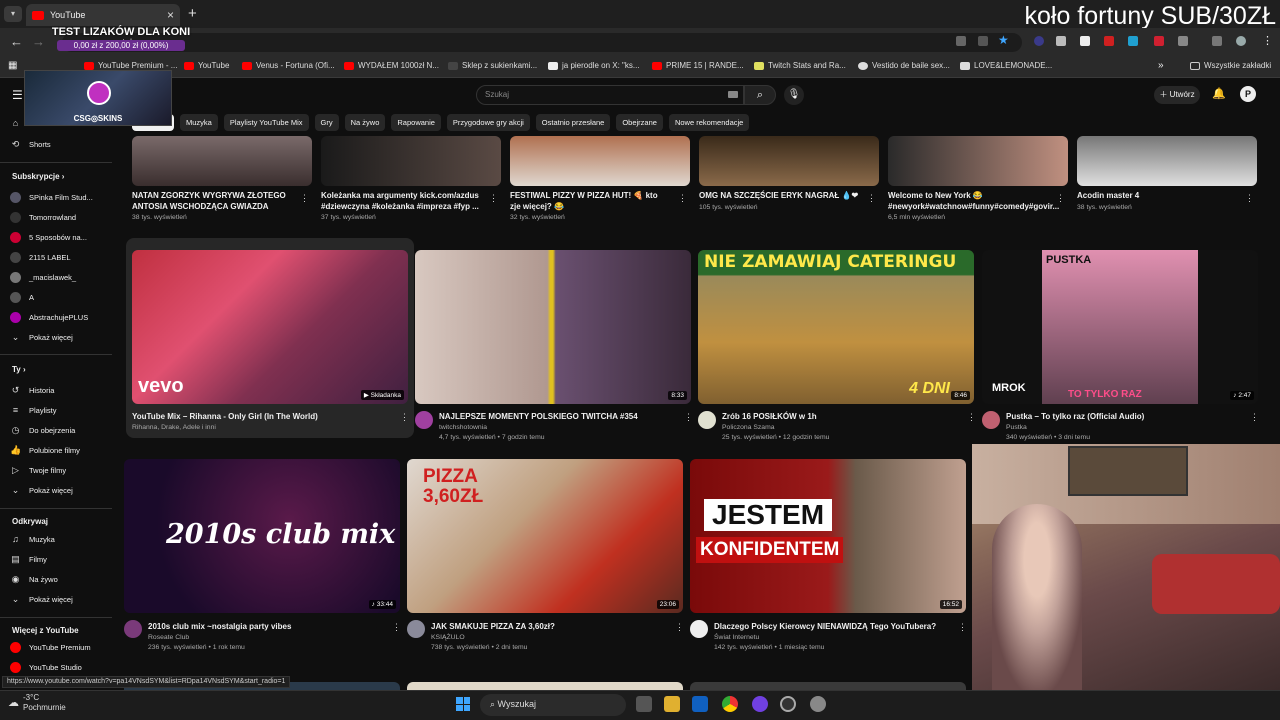  I want to click on video-title: JAK SMAKUJE PIZZA ZA 3,60zł?, so click(546, 626).